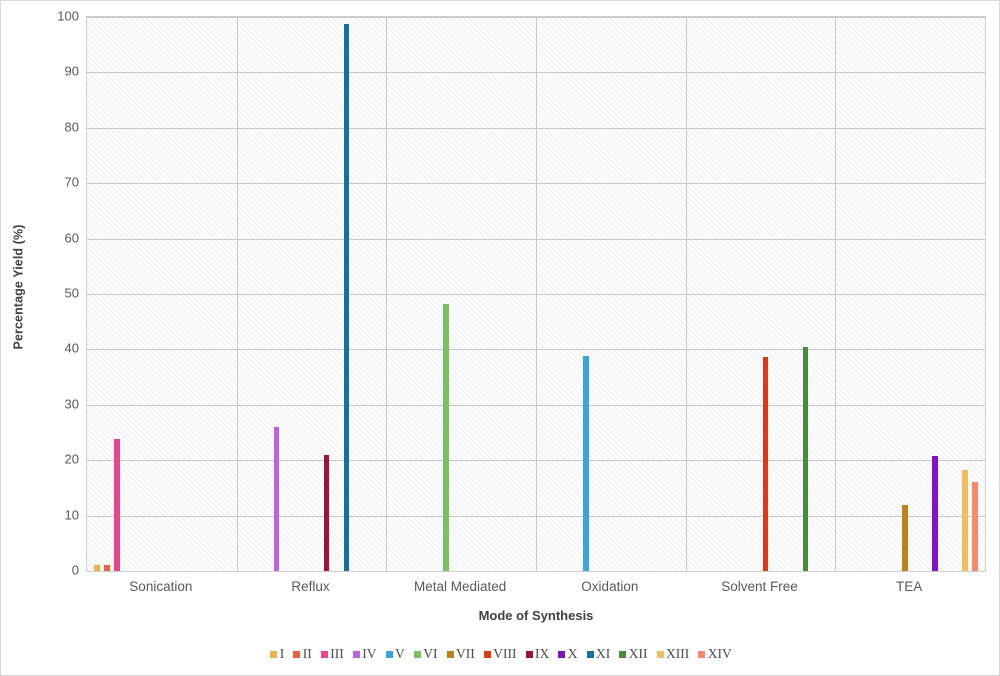  I want to click on y-tick-label: 50, so click(71, 293).